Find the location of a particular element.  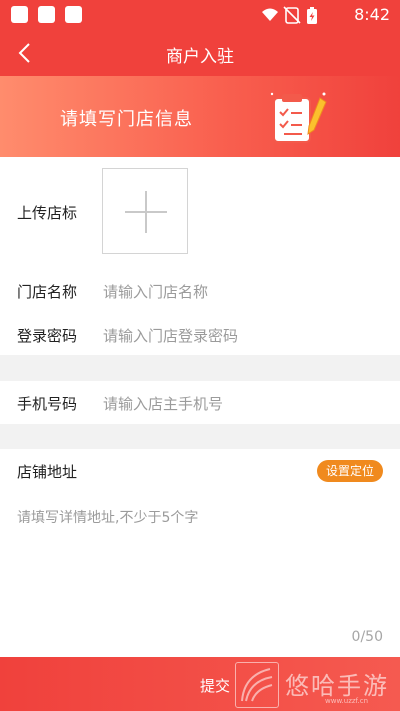

password-input: 请输入门店登录密码 is located at coordinates (170, 335).